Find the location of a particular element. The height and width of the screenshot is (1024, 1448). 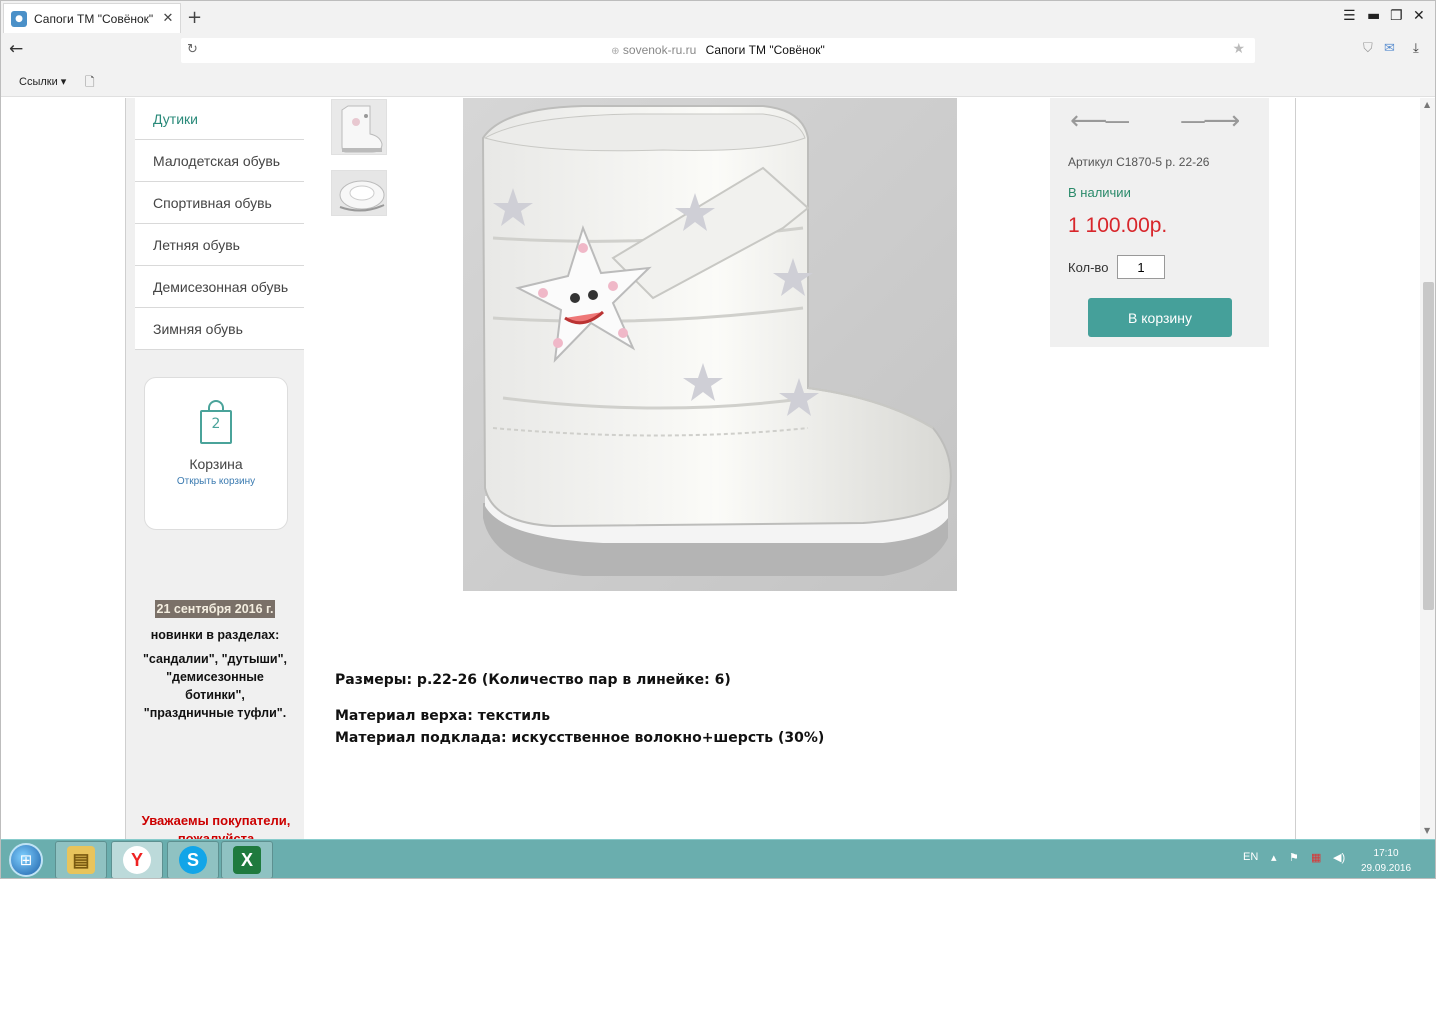

scroll-thumb is located at coordinates (1428, 446).